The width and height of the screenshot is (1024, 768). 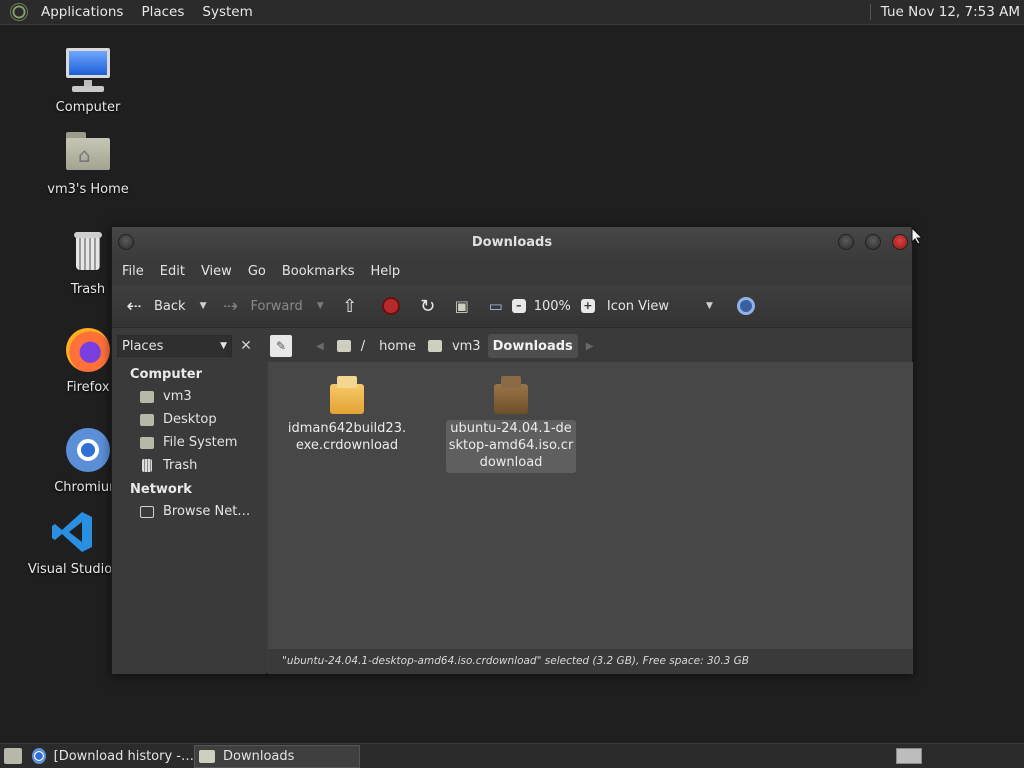 I want to click on desktop-icon-label: Visual Studio, so click(x=70, y=569).